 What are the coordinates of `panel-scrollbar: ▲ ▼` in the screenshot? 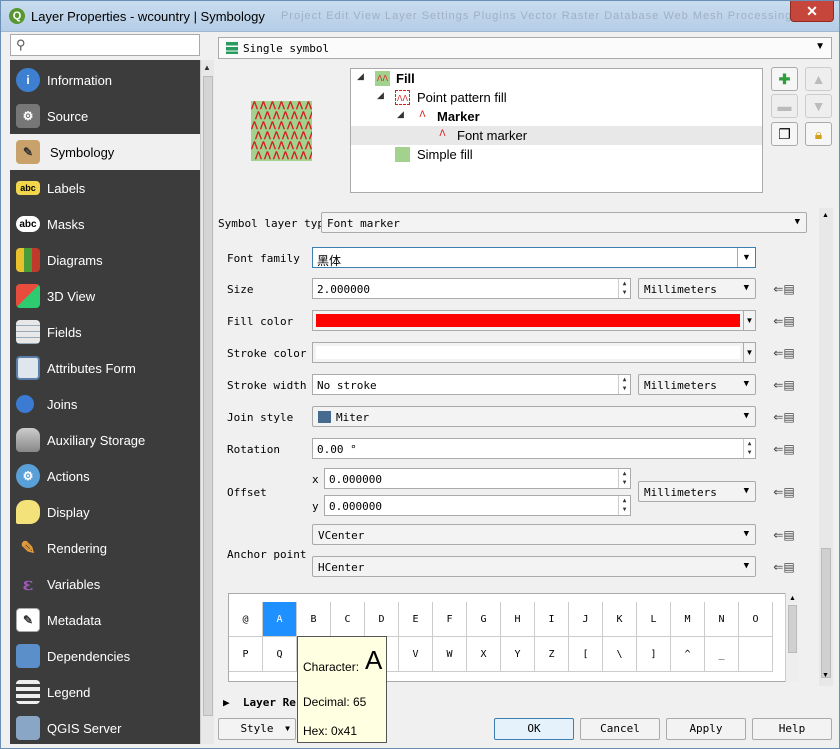 It's located at (826, 447).